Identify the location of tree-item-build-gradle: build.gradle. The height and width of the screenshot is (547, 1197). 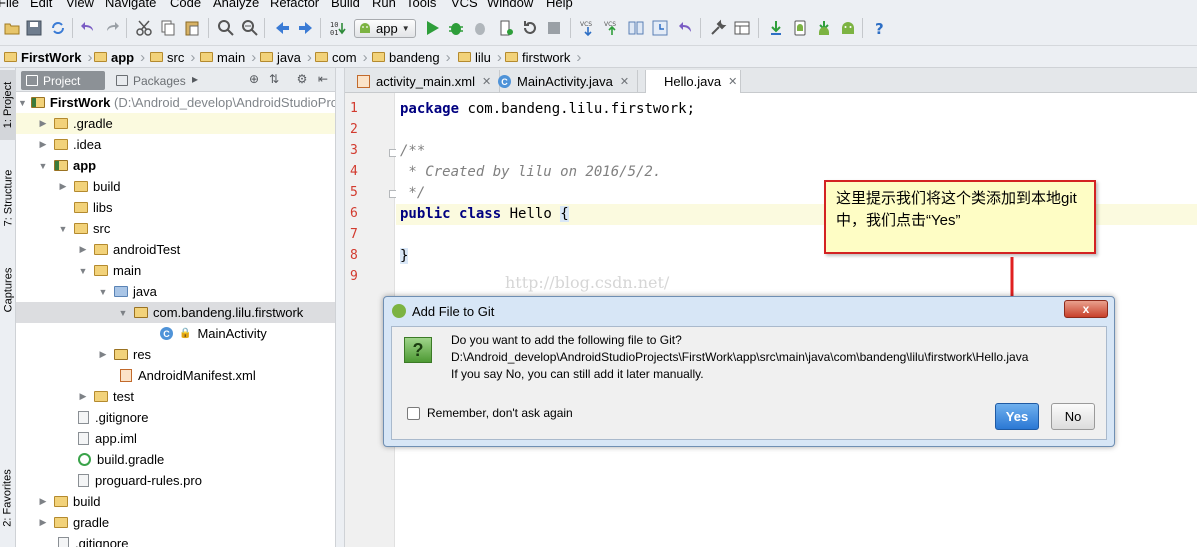
(175, 459).